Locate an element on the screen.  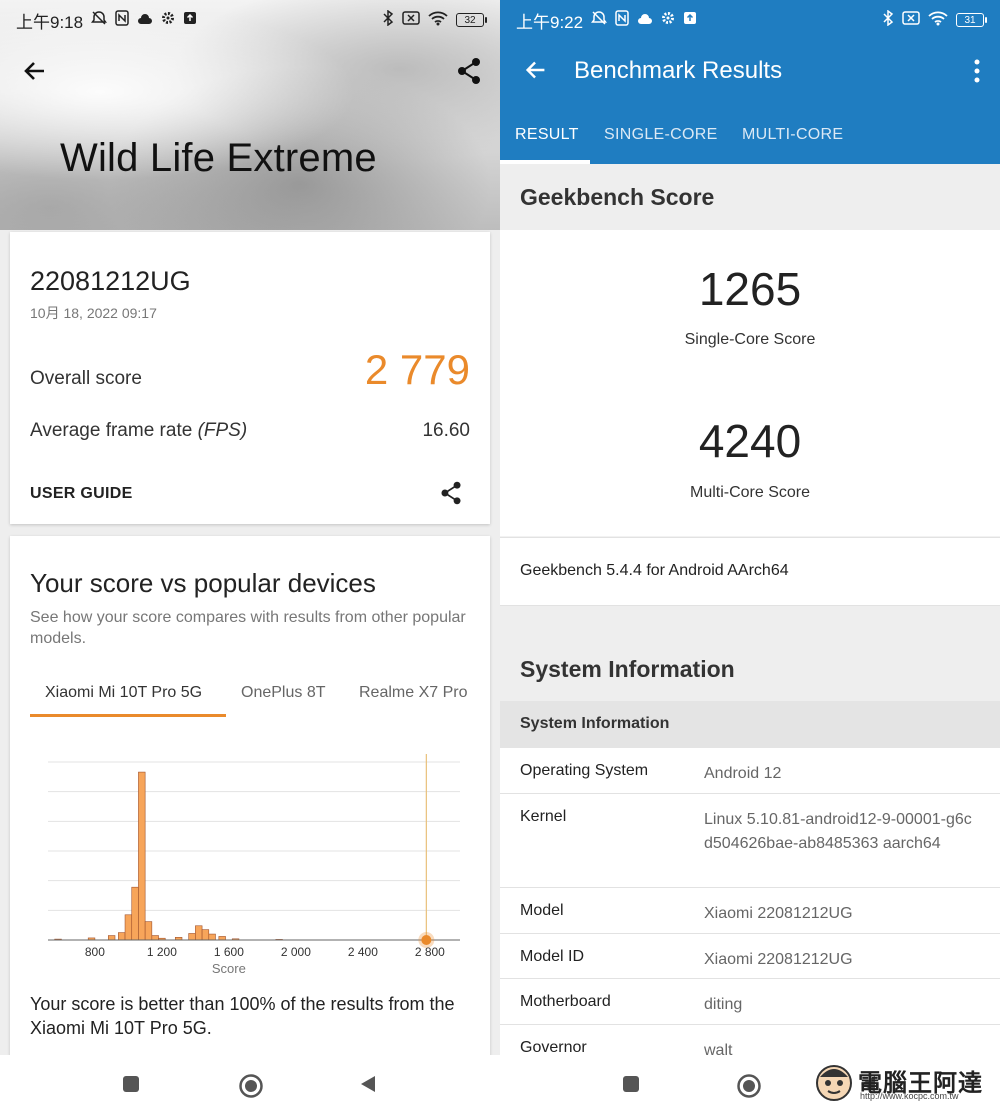
x-tick-label: 2 800 is located at coordinates (430, 952).